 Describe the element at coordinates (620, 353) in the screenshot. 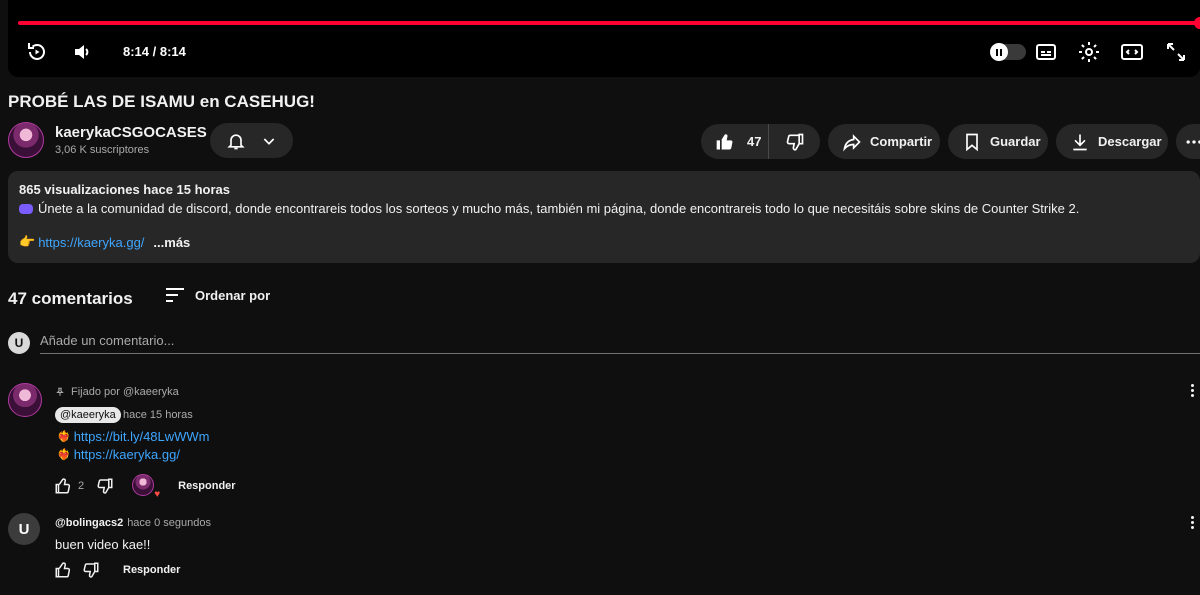

I see `comment-input-underline` at that location.